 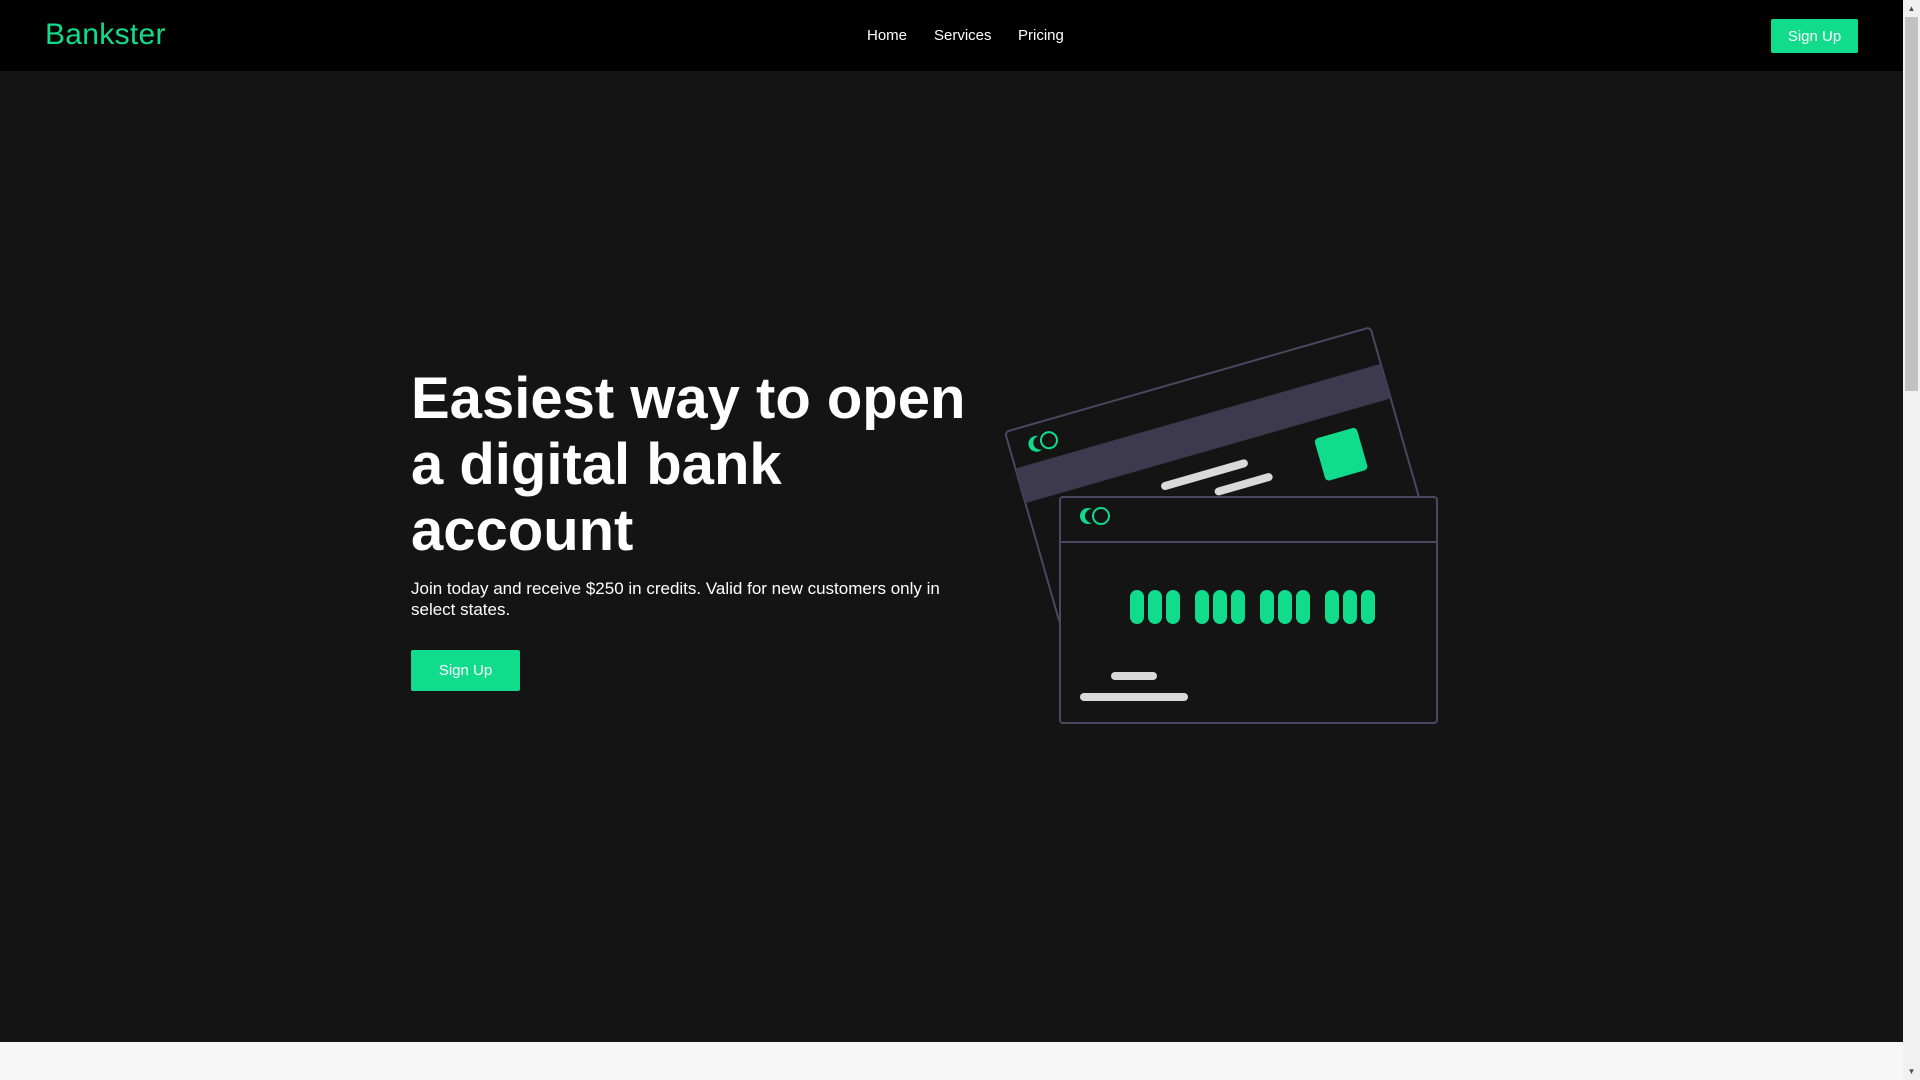 I want to click on scroll-up-icon: ▲, so click(x=1911, y=8).